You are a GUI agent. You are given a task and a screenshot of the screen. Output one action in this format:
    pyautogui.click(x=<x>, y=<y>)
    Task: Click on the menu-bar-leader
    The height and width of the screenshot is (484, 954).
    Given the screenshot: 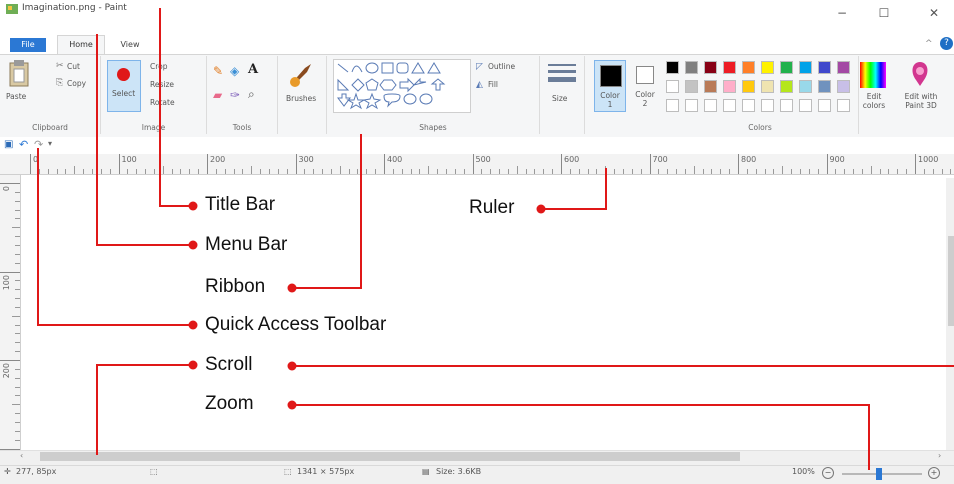 What is the action you would take?
    pyautogui.click(x=144, y=140)
    